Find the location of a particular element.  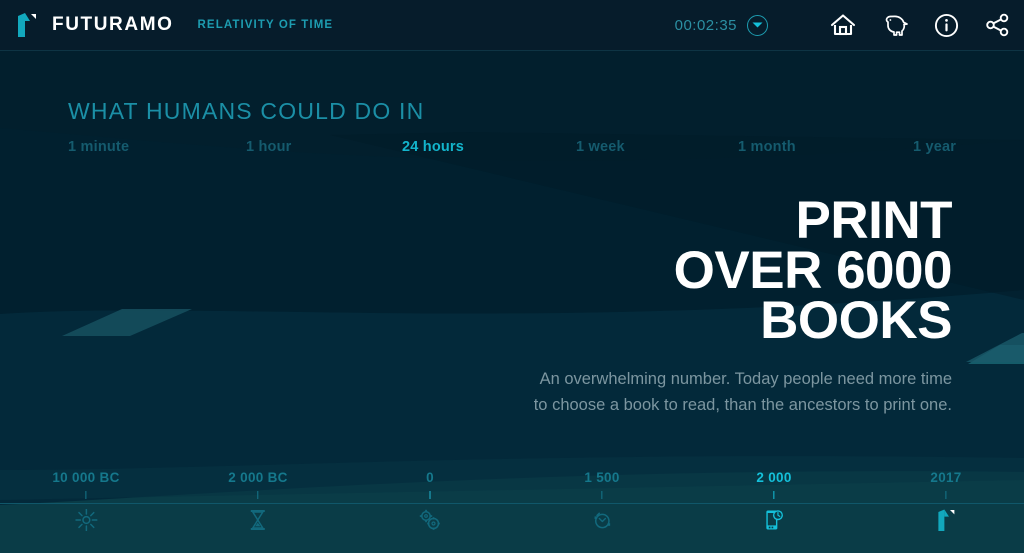

shape-accent-left is located at coordinates (127, 322).